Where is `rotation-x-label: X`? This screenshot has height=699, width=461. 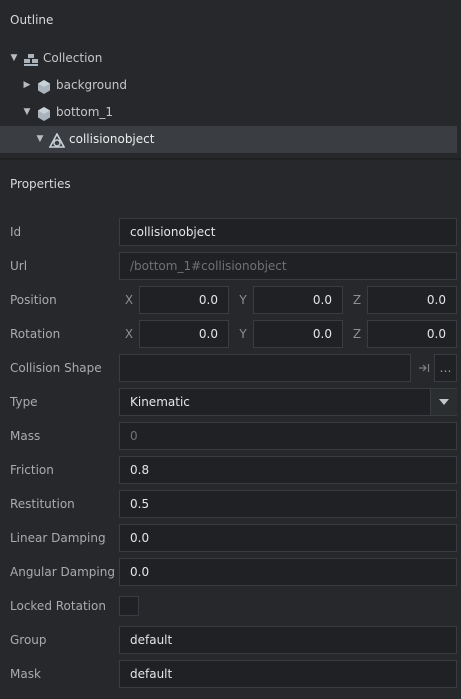
rotation-x-label: X is located at coordinates (129, 334).